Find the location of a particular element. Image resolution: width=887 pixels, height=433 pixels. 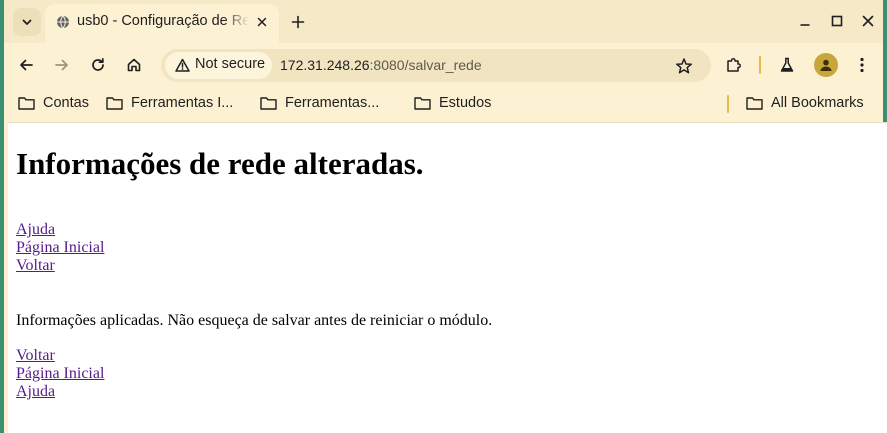

all-bookmarks-button: All Bookmarks is located at coordinates (805, 103).